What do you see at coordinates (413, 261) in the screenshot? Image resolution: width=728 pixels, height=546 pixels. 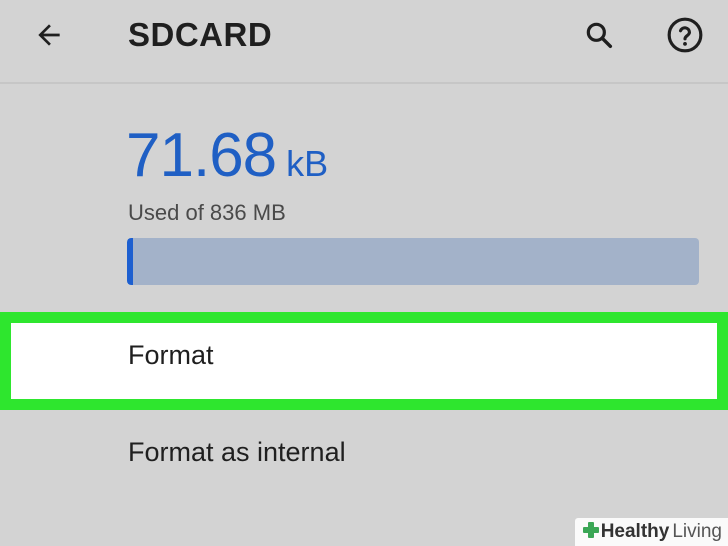 I see `storage-progress-bar` at bounding box center [413, 261].